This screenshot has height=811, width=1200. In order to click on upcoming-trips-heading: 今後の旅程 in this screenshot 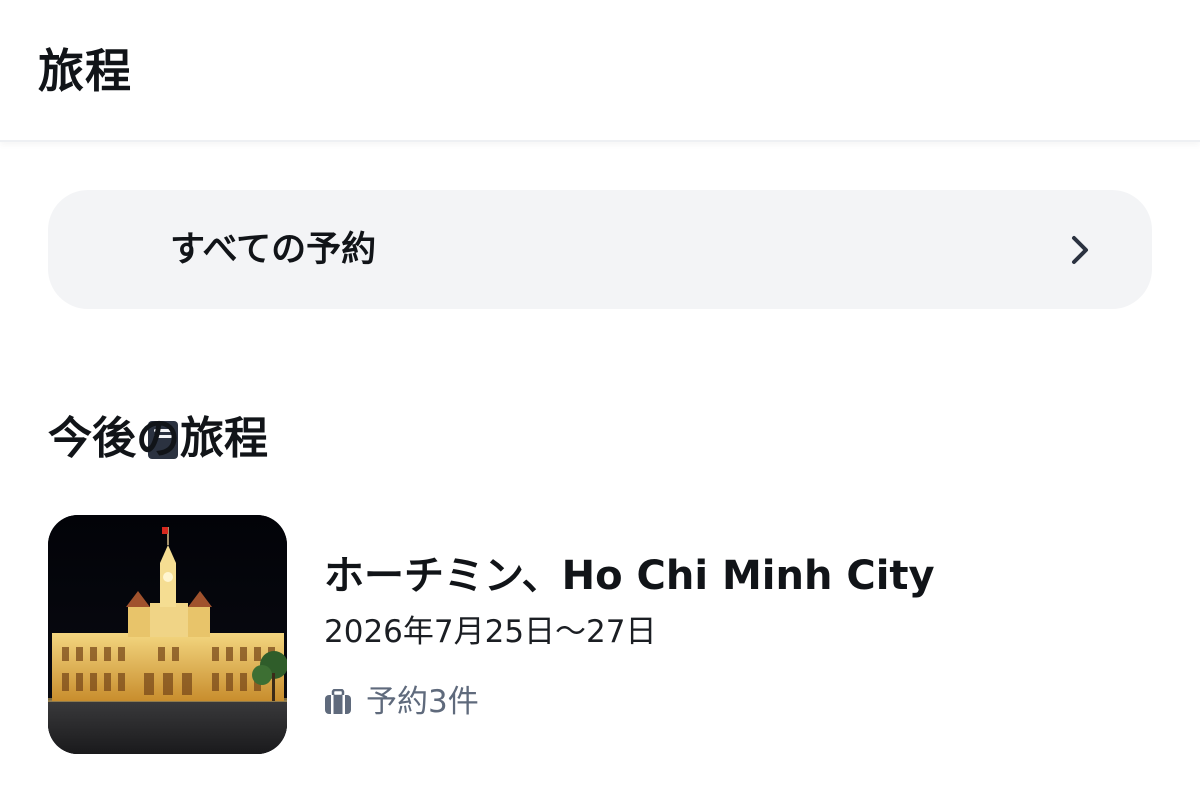, I will do `click(158, 438)`.